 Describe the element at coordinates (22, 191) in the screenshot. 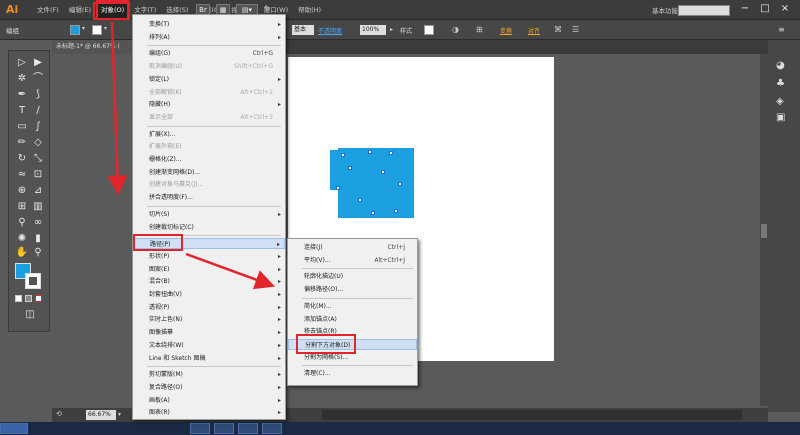

I see `shape-builder-tool-icon: ⊕` at that location.